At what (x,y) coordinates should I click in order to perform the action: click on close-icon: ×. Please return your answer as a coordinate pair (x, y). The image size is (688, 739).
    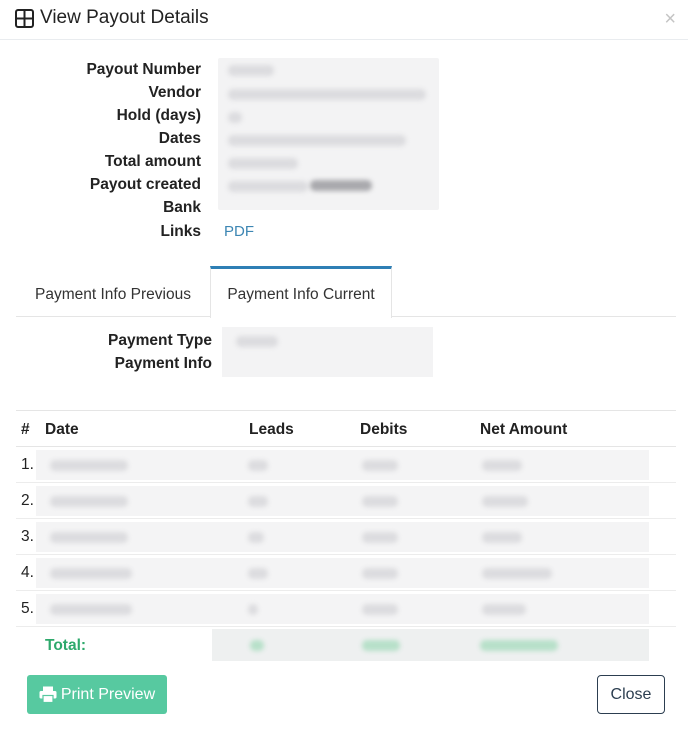
    Looking at the image, I should click on (670, 19).